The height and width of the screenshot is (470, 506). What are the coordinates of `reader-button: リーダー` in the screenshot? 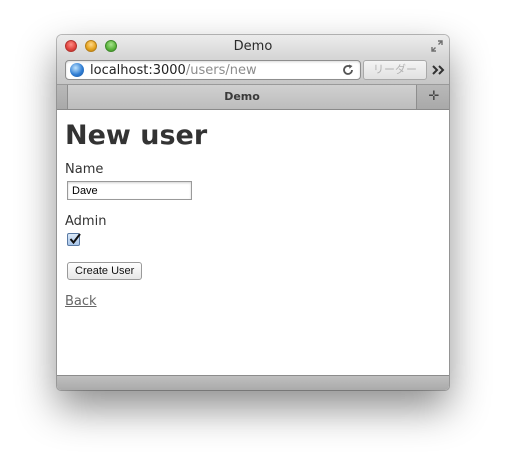 It's located at (395, 70).